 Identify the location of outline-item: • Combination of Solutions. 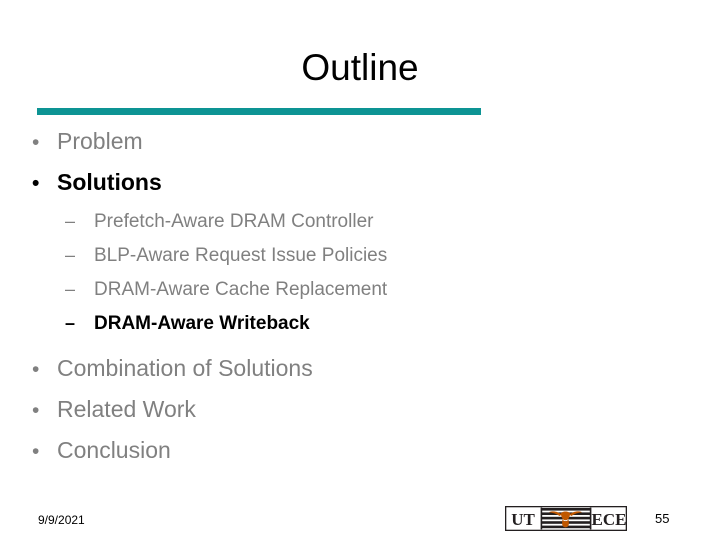
(310, 373).